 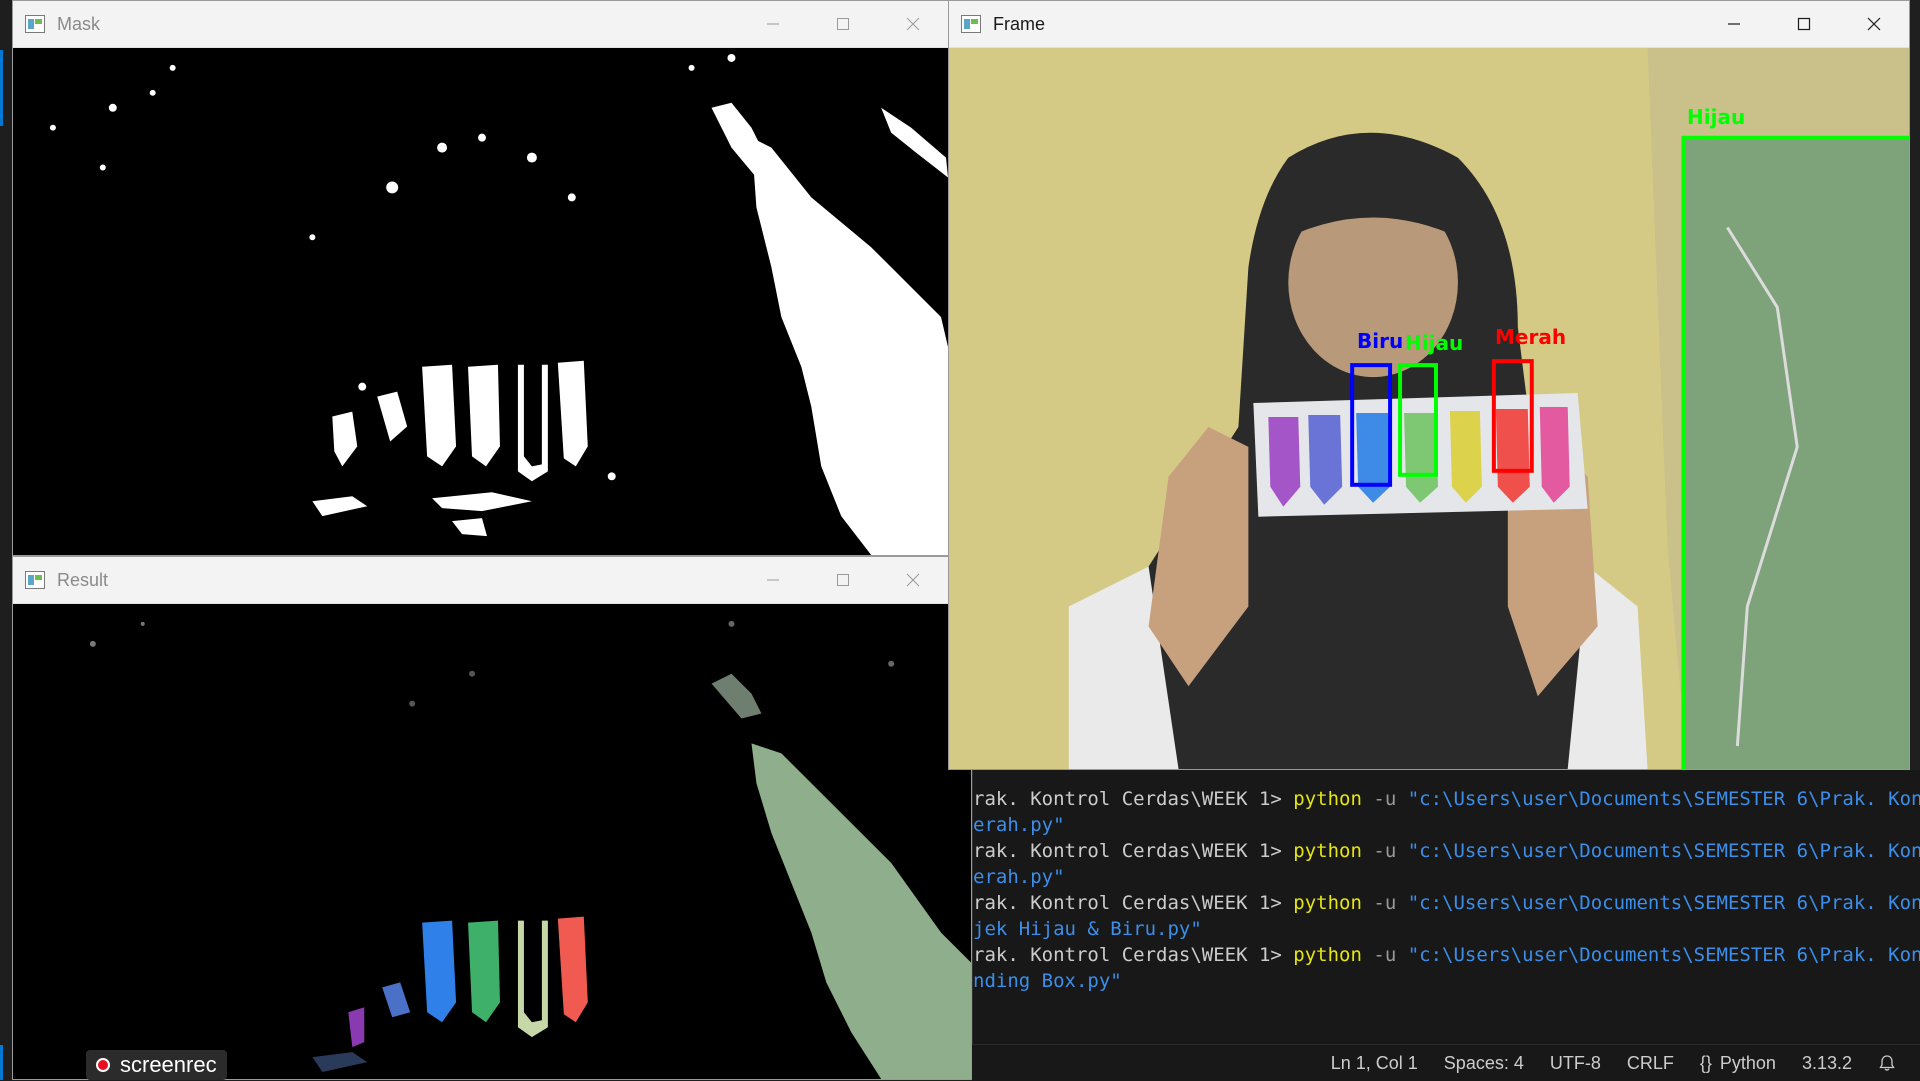 I want to click on python-version: 3.13.2, so click(x=1827, y=1063).